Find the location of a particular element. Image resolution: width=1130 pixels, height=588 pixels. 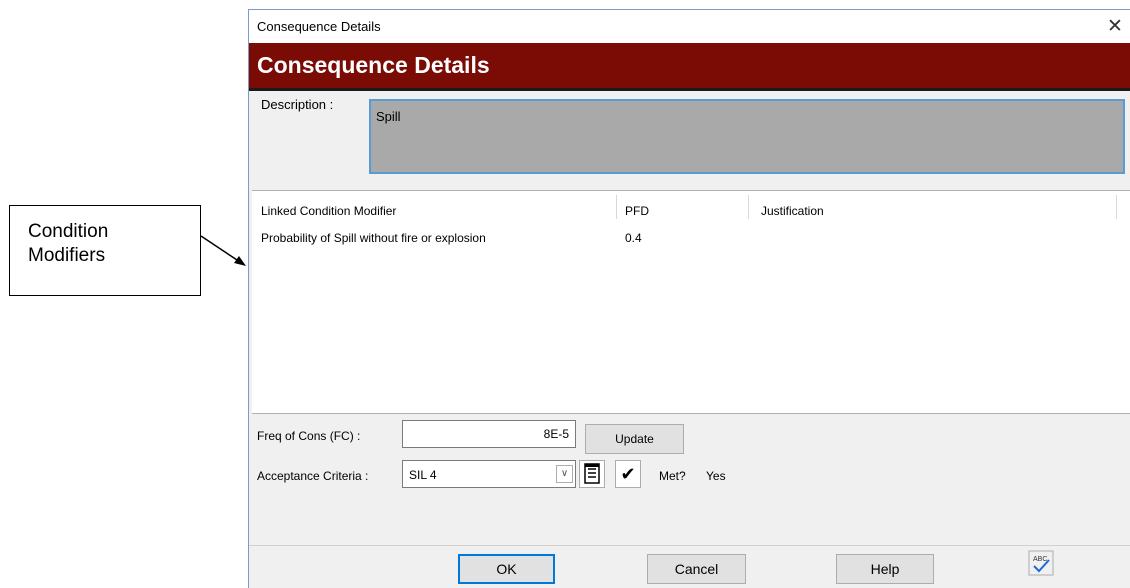

pfd-cell: 0.4 is located at coordinates (633, 238).